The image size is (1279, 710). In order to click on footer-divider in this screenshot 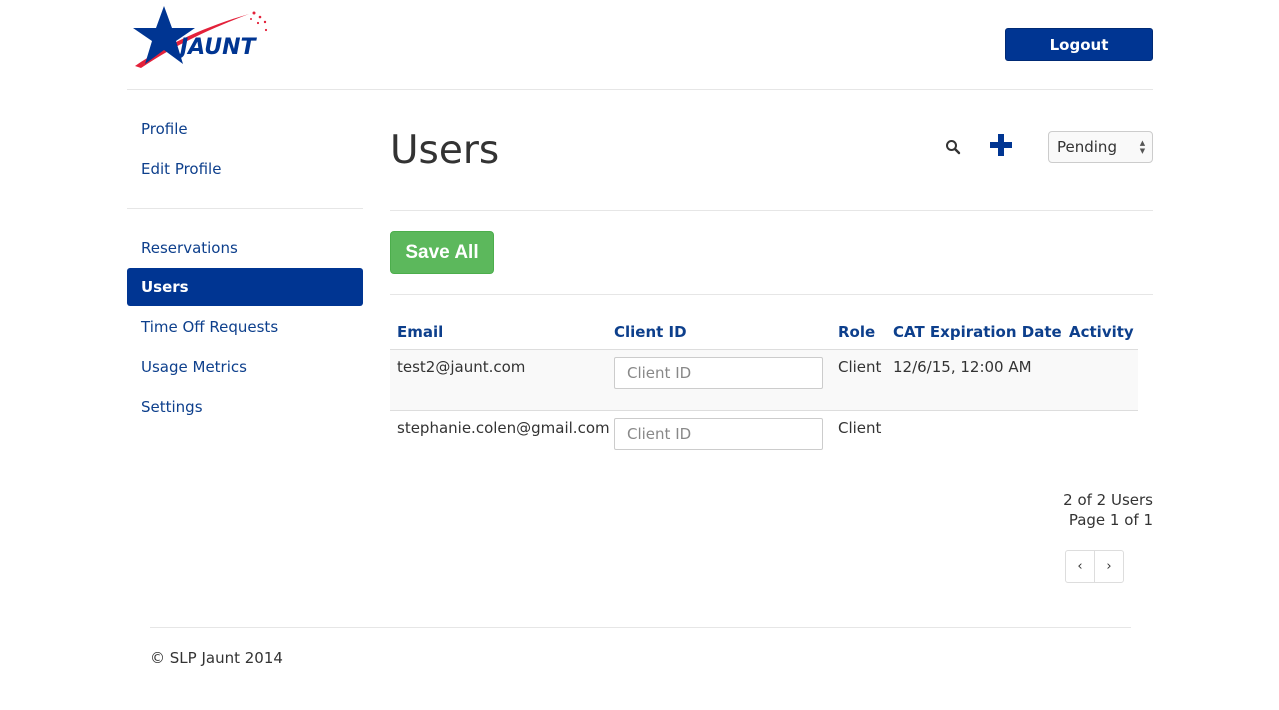, I will do `click(640, 627)`.